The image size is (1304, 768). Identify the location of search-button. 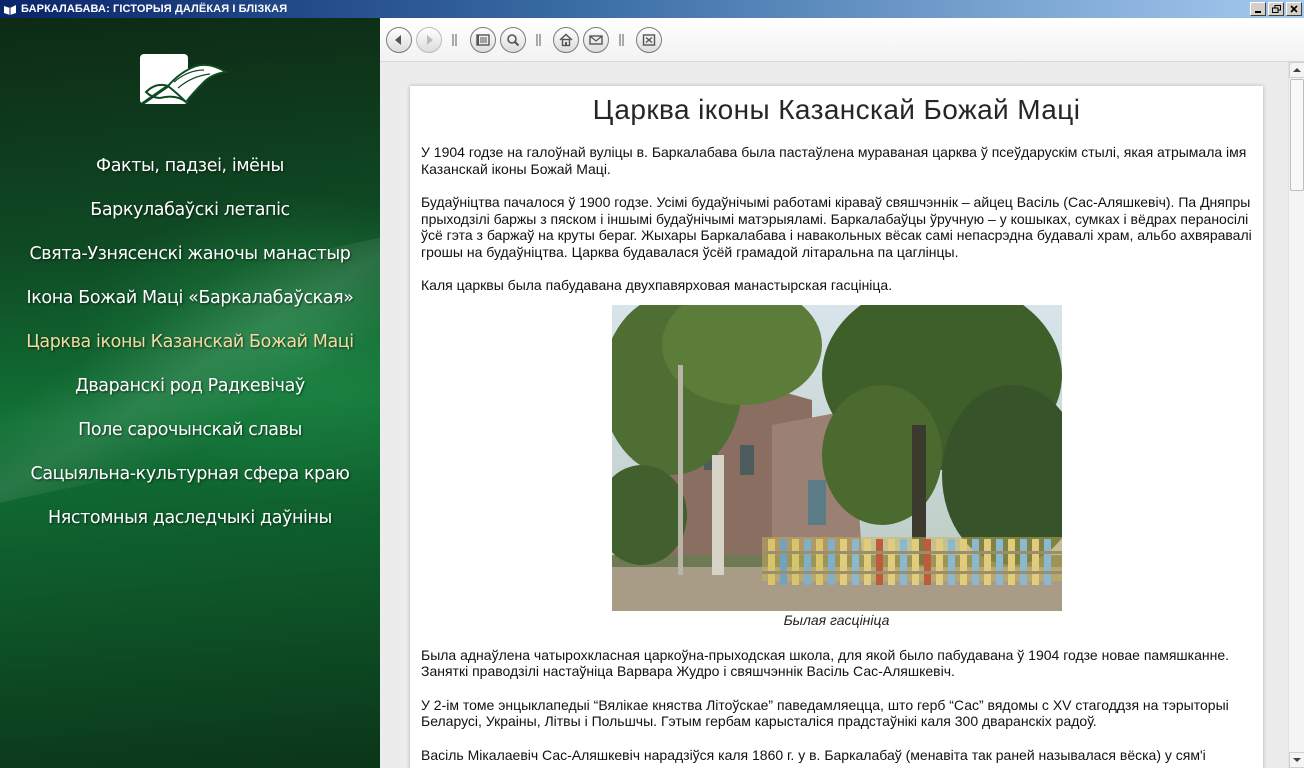
(513, 40).